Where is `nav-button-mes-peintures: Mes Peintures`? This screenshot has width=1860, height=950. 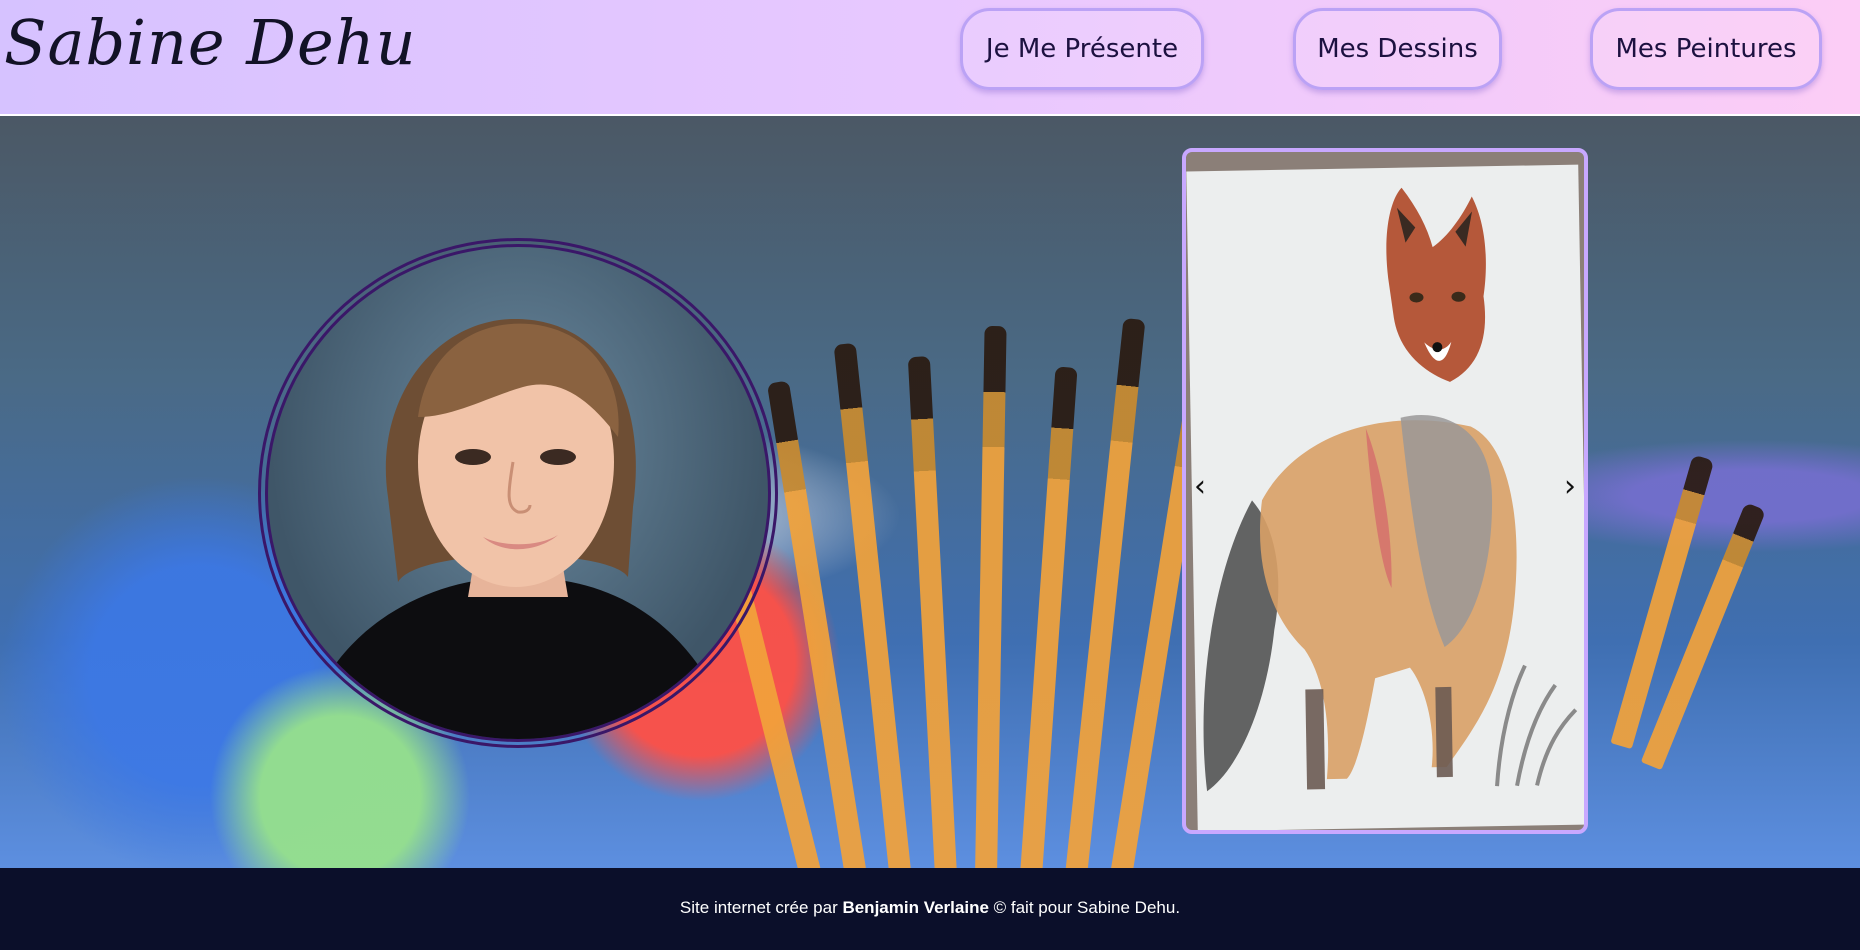
nav-button-mes-peintures: Mes Peintures is located at coordinates (1706, 49).